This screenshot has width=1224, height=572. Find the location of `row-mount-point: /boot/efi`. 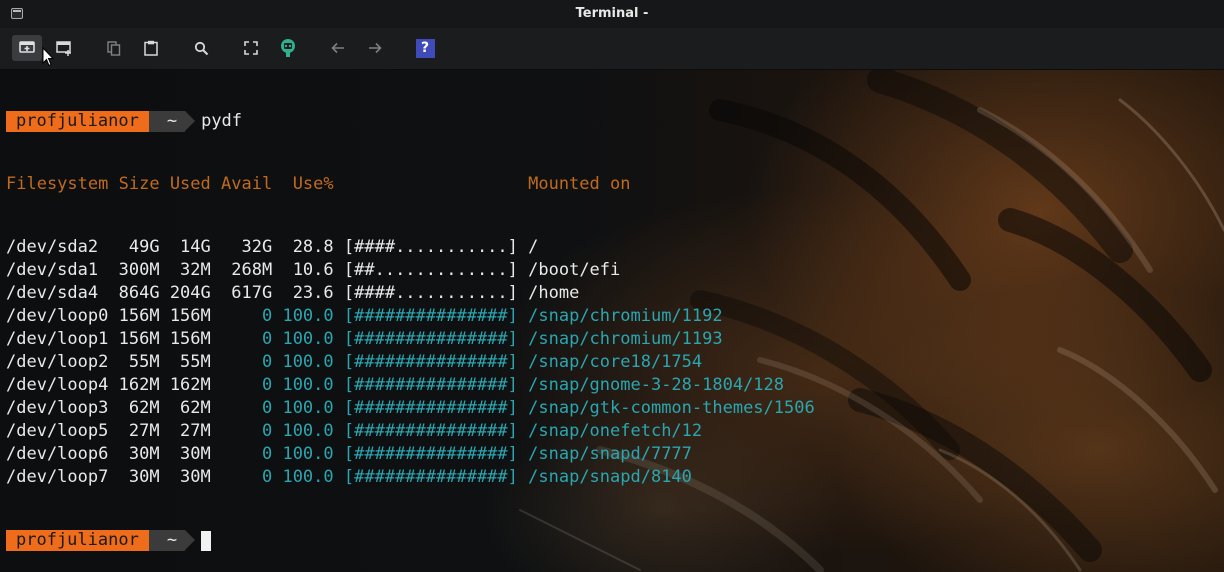

row-mount-point: /boot/efi is located at coordinates (574, 270).